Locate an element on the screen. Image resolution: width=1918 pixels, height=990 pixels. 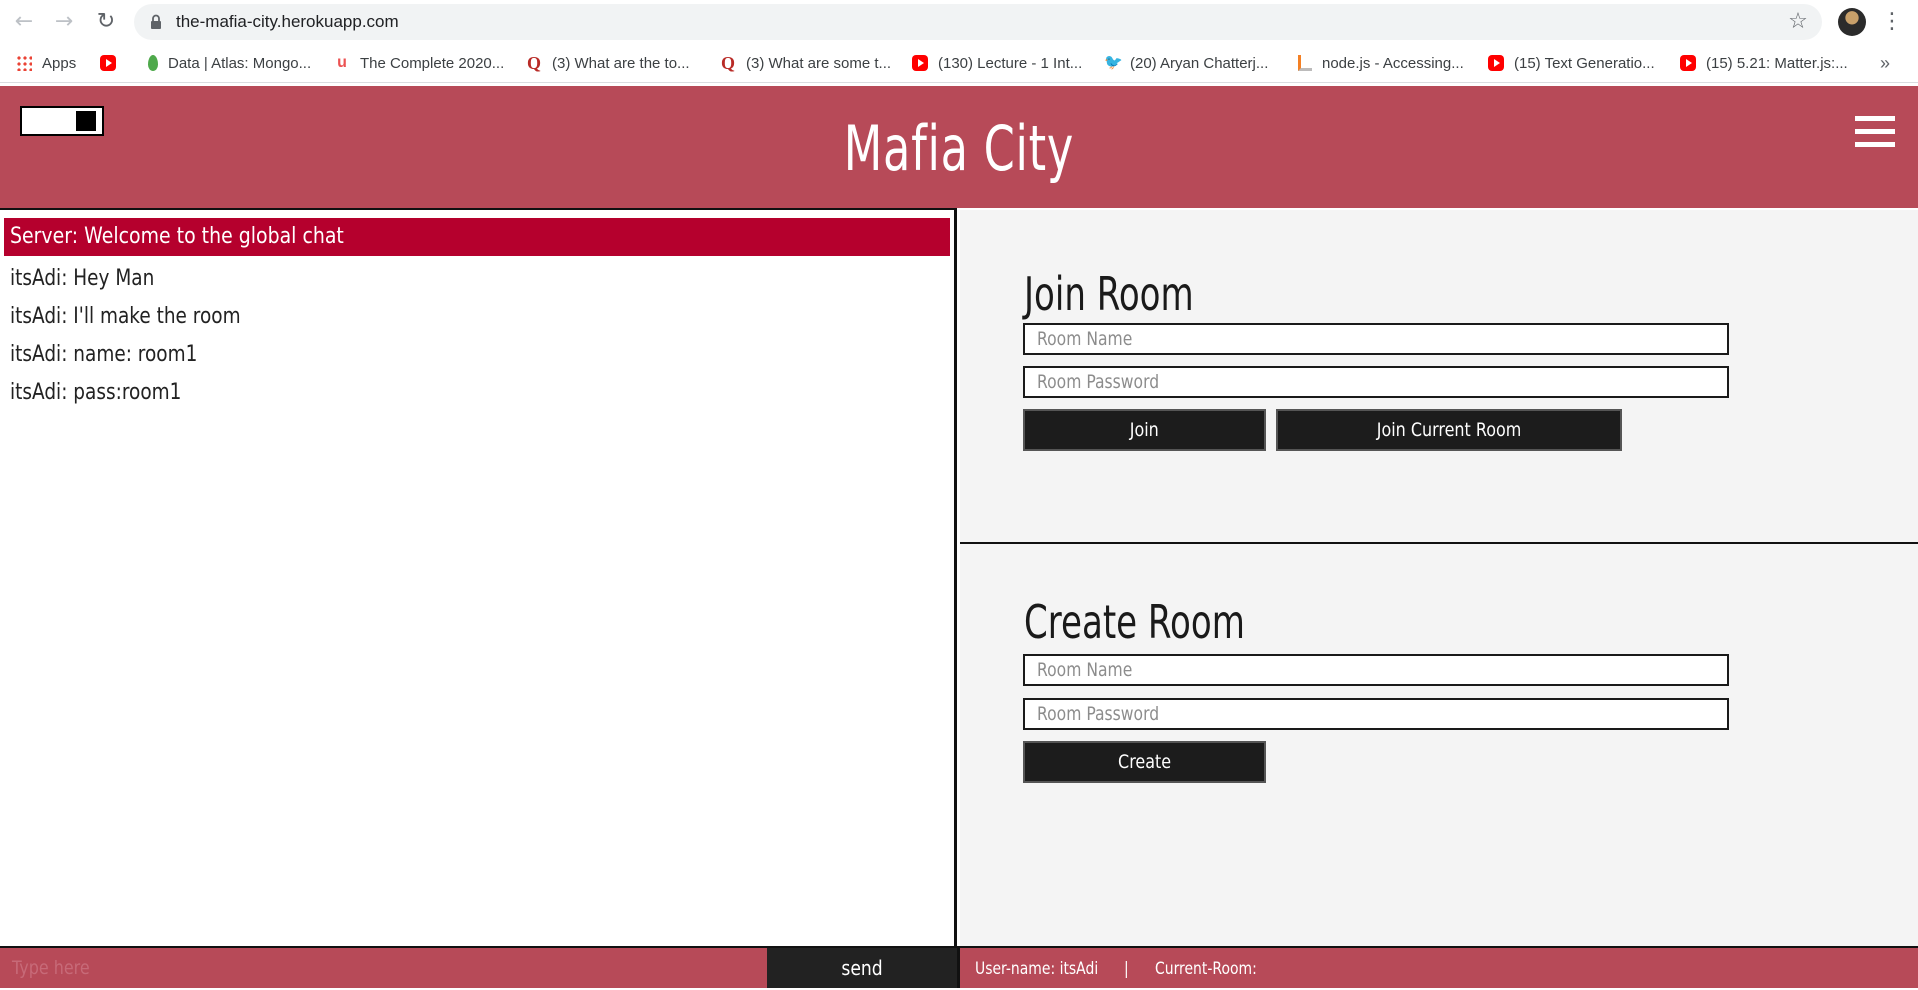
bookmark-youtube is located at coordinates (113, 63).